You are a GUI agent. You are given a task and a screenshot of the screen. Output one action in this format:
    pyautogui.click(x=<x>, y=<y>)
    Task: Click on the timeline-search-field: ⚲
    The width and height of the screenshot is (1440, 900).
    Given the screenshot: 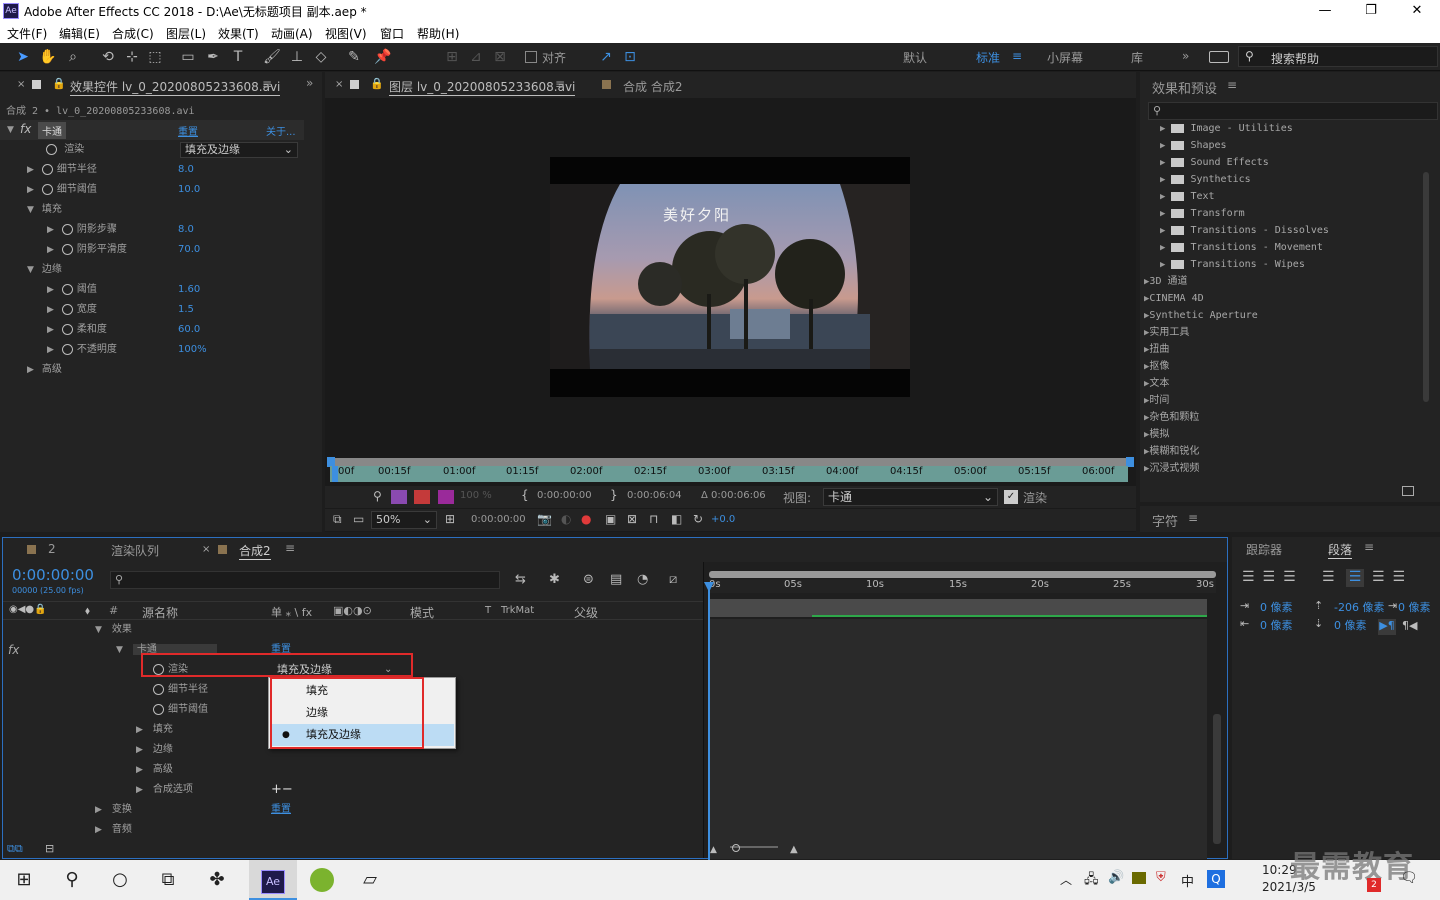 What is the action you would take?
    pyautogui.click(x=305, y=580)
    